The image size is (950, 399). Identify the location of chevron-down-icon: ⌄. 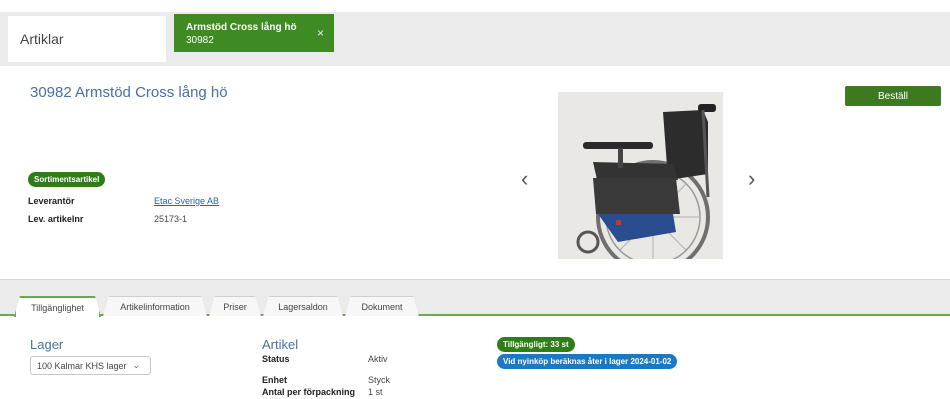
(136, 365).